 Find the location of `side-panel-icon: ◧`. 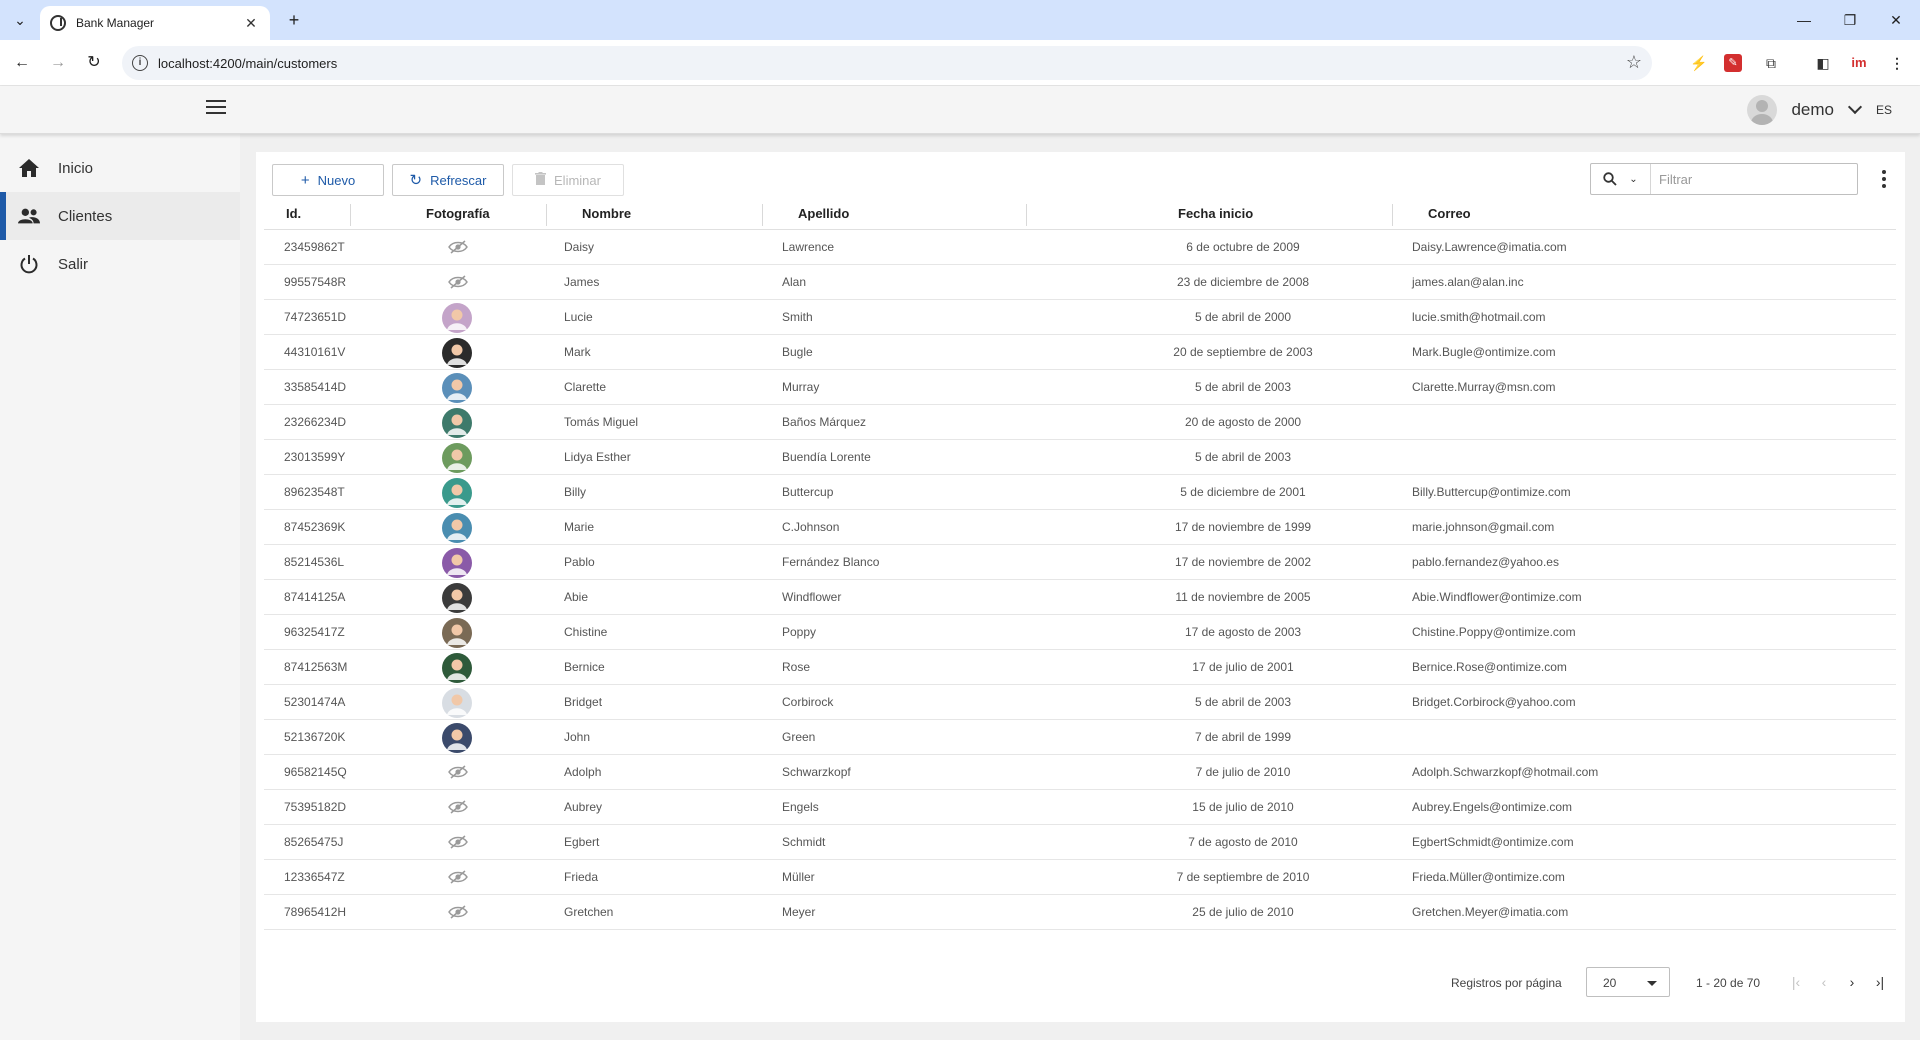

side-panel-icon: ◧ is located at coordinates (1823, 63).